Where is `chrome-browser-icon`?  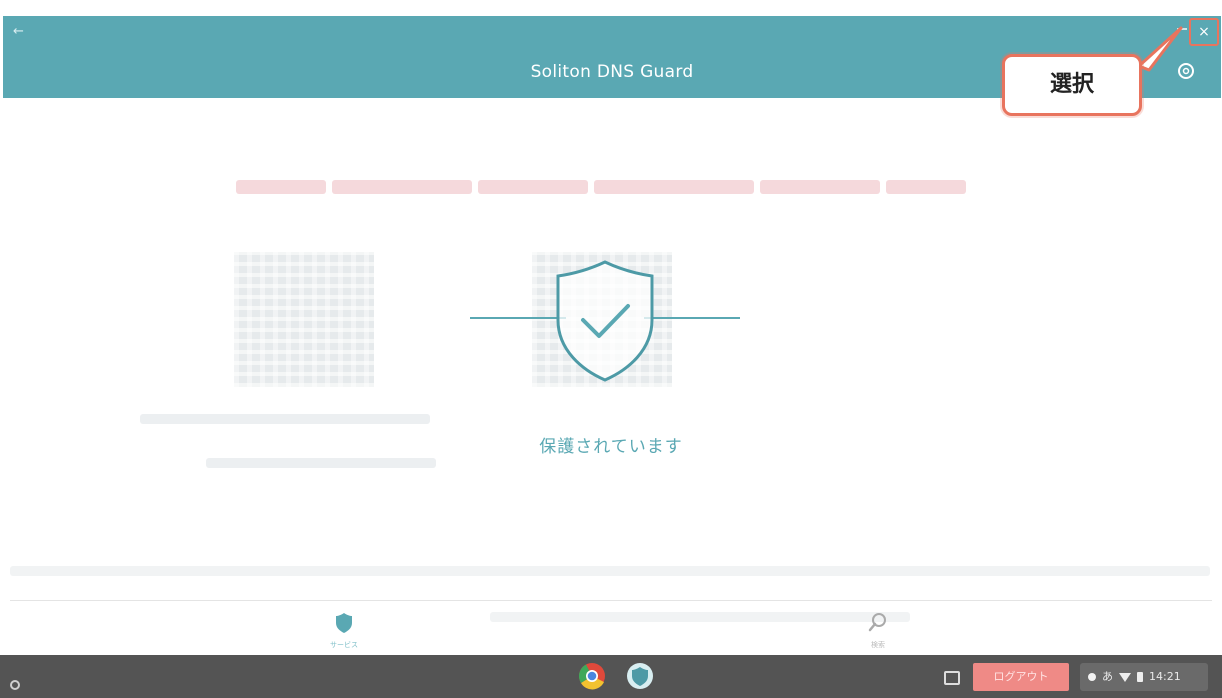 chrome-browser-icon is located at coordinates (592, 676).